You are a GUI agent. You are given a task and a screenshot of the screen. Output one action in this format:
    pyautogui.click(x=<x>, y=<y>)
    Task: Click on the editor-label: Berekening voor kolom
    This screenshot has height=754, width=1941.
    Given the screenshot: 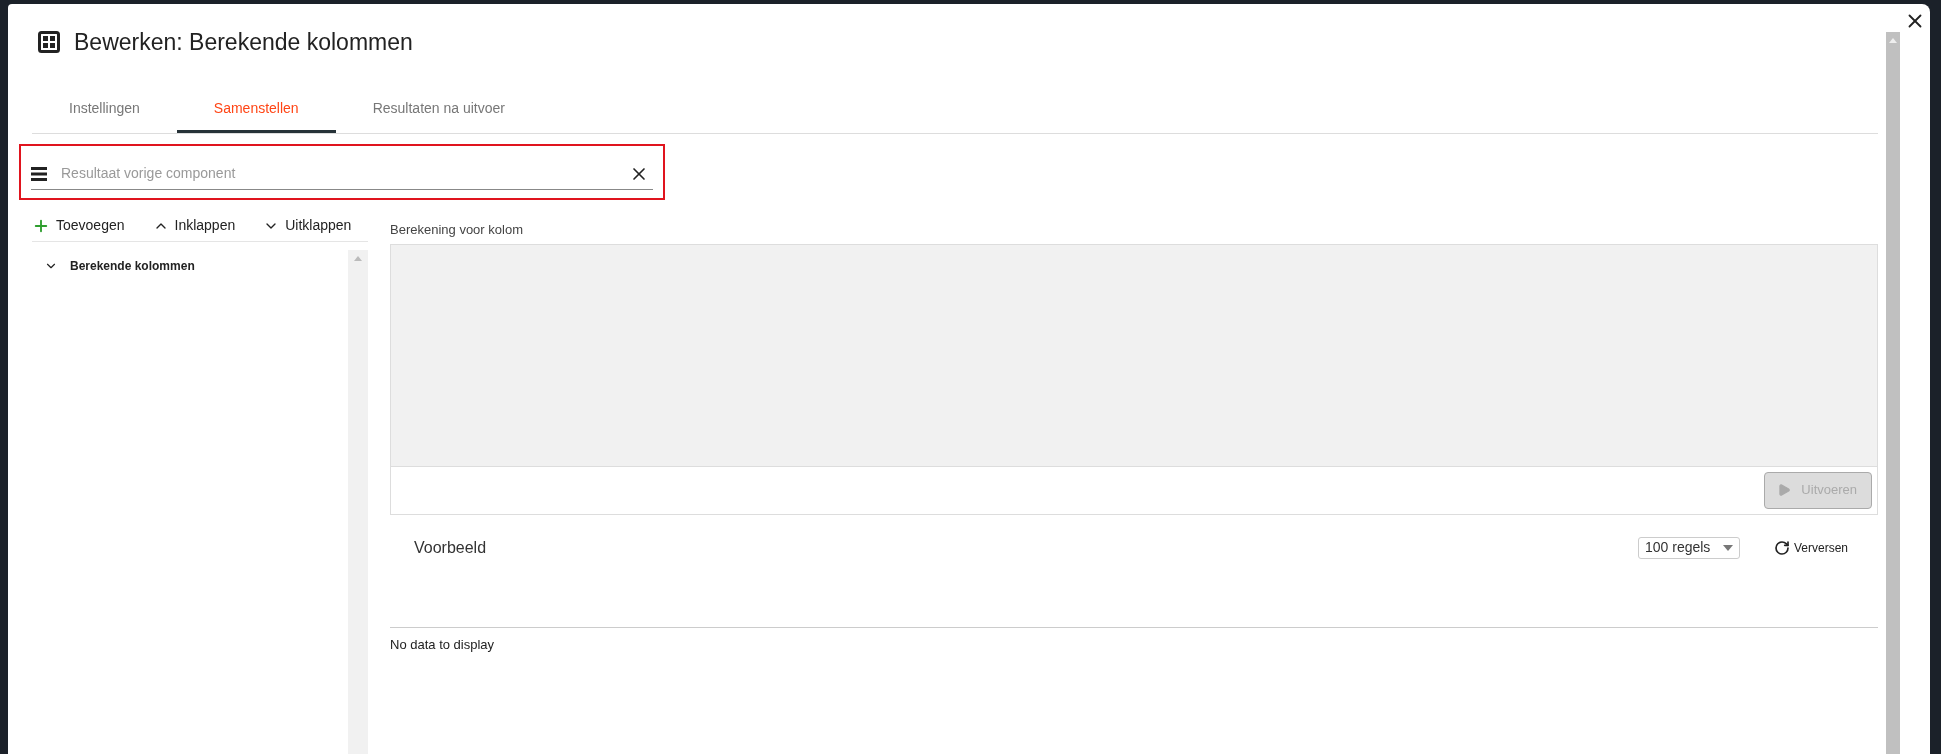 What is the action you would take?
    pyautogui.click(x=457, y=230)
    